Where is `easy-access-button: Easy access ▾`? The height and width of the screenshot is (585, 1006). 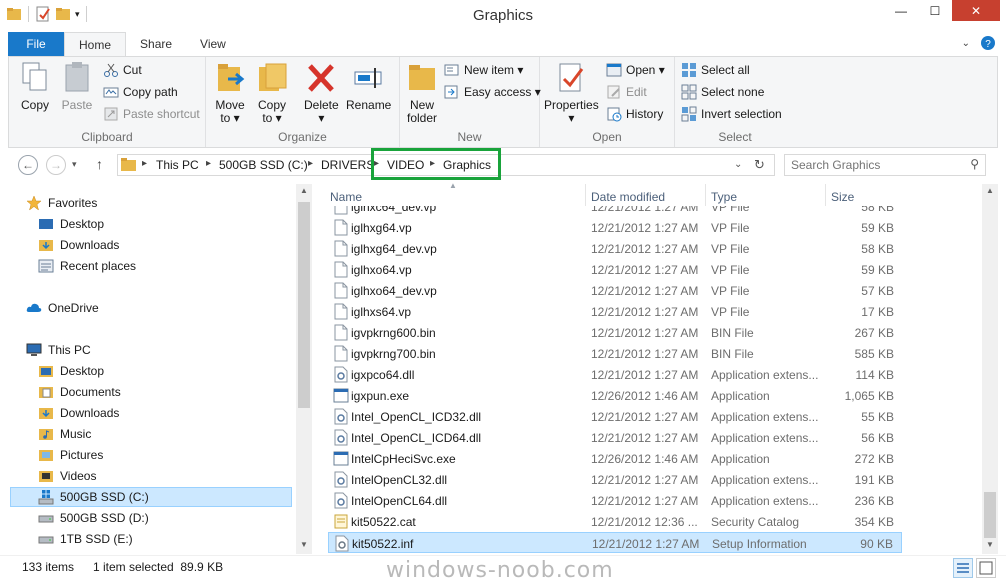 easy-access-button: Easy access ▾ is located at coordinates (492, 92).